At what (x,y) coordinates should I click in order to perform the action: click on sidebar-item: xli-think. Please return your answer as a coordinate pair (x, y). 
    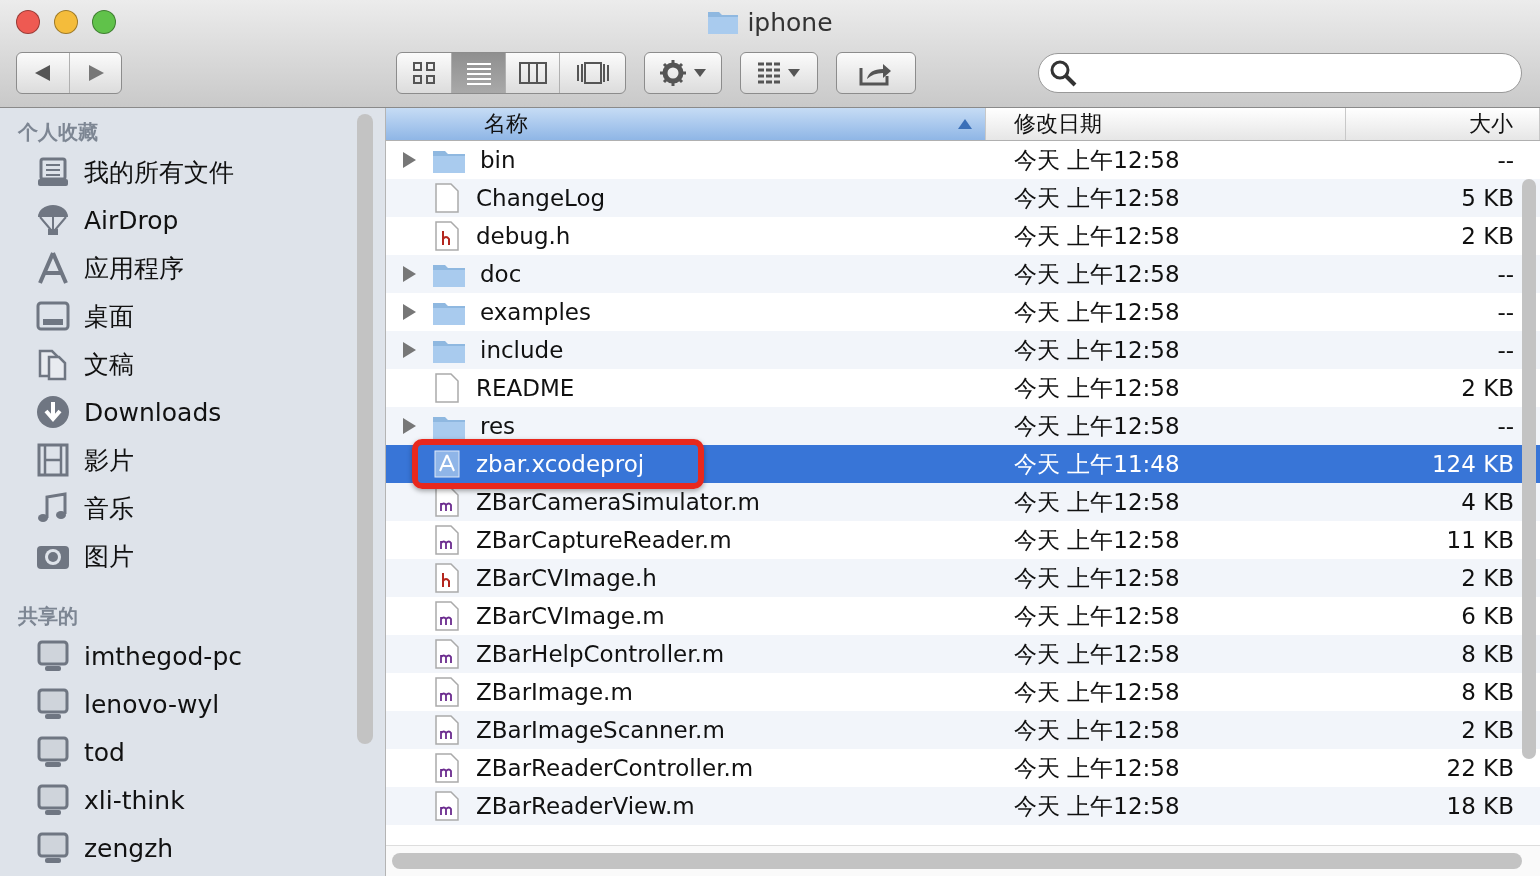
    Looking at the image, I should click on (187, 800).